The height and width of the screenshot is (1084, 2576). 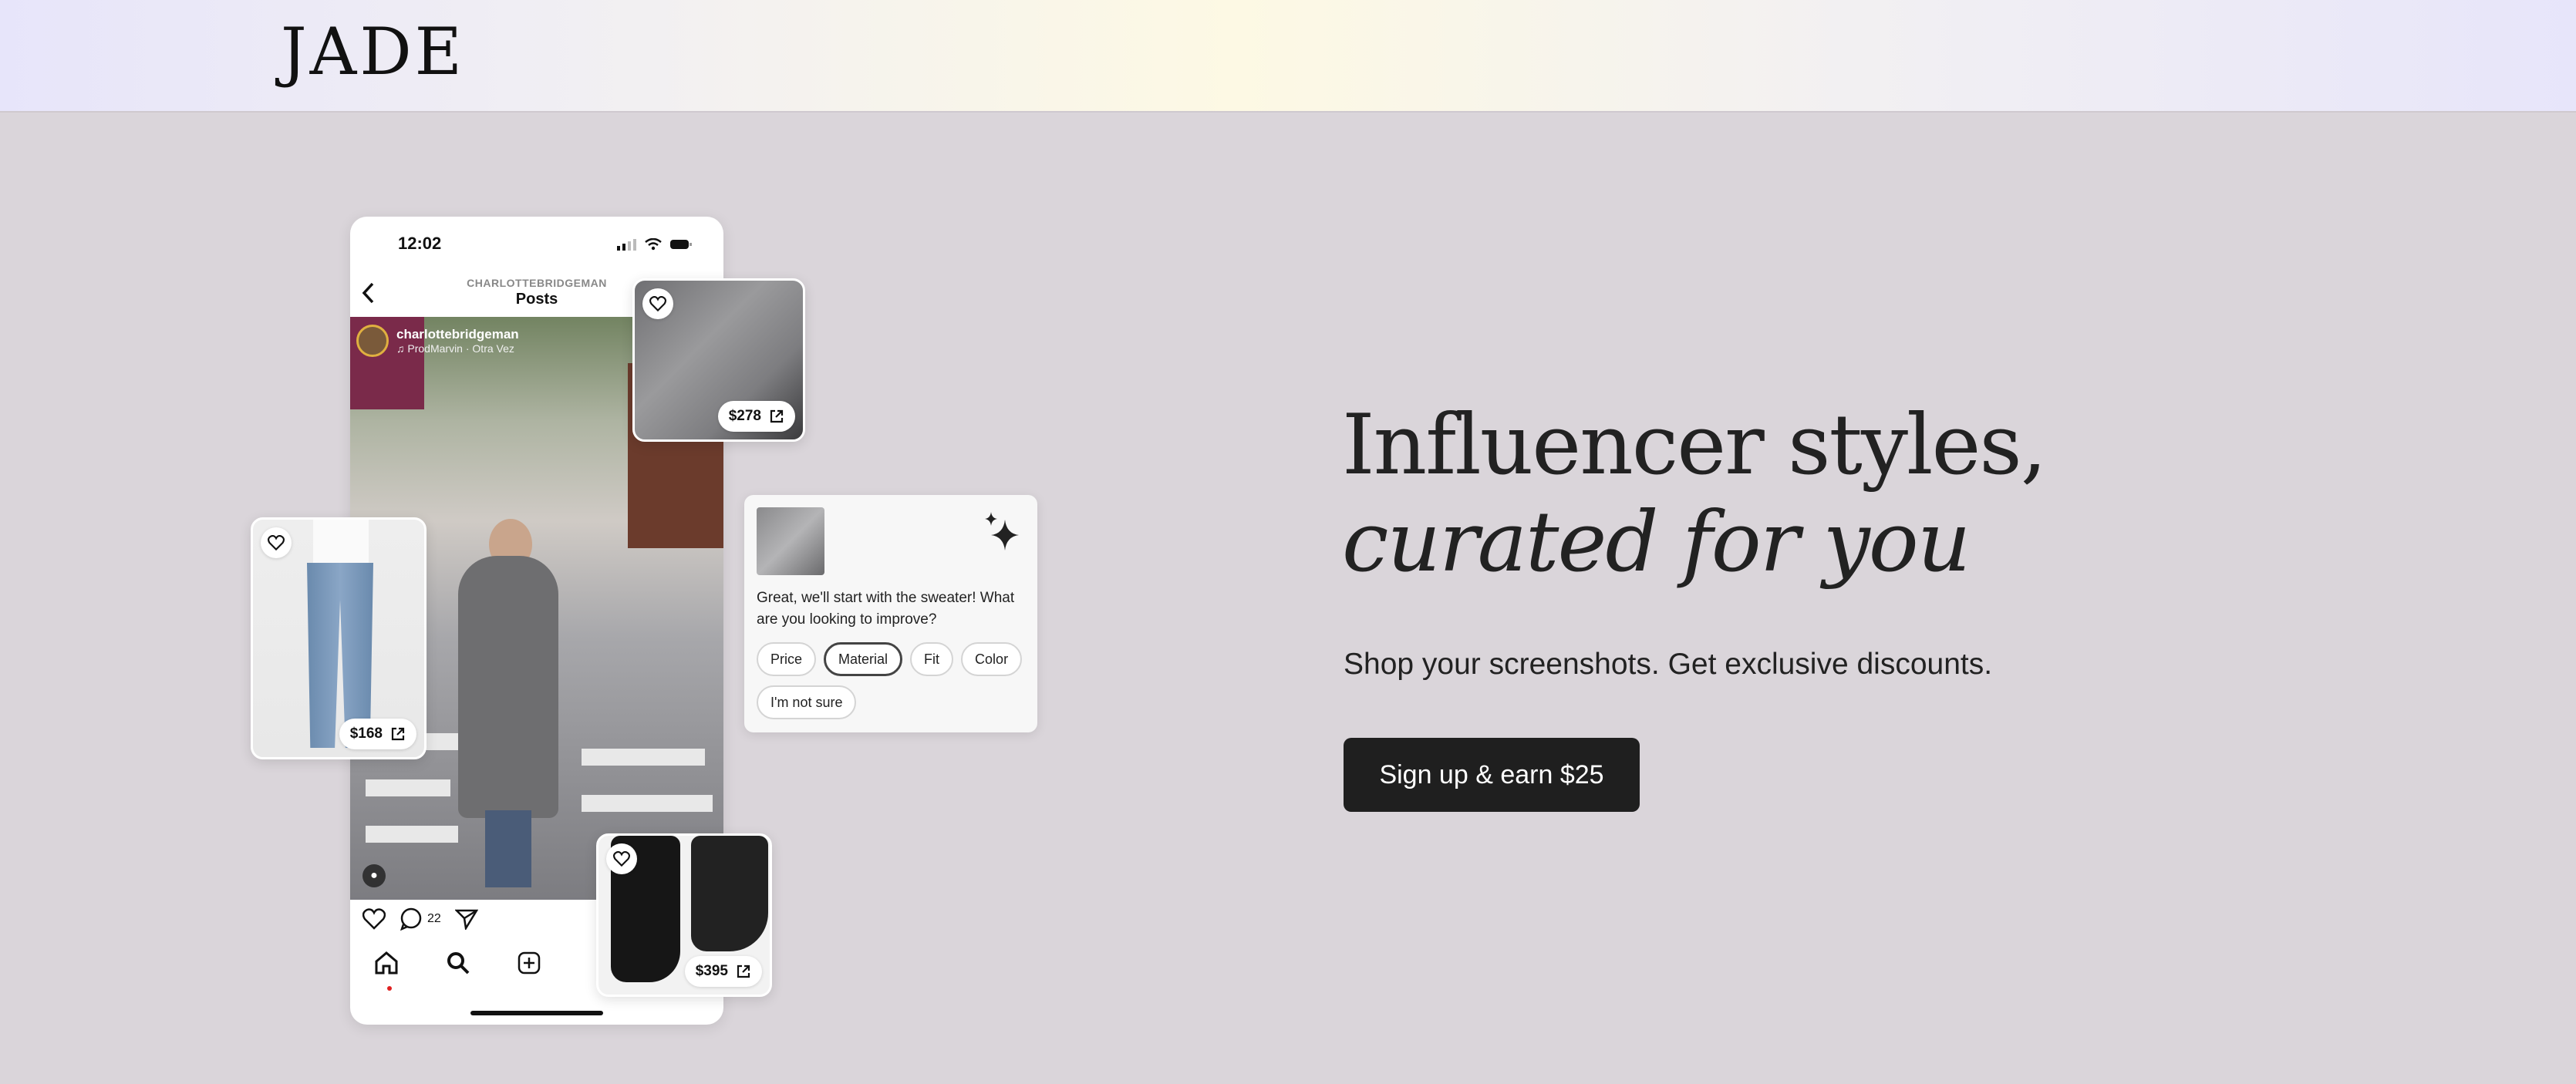 I want to click on hero-headline: Influencer styles, curated for you, so click(x=1843, y=494).